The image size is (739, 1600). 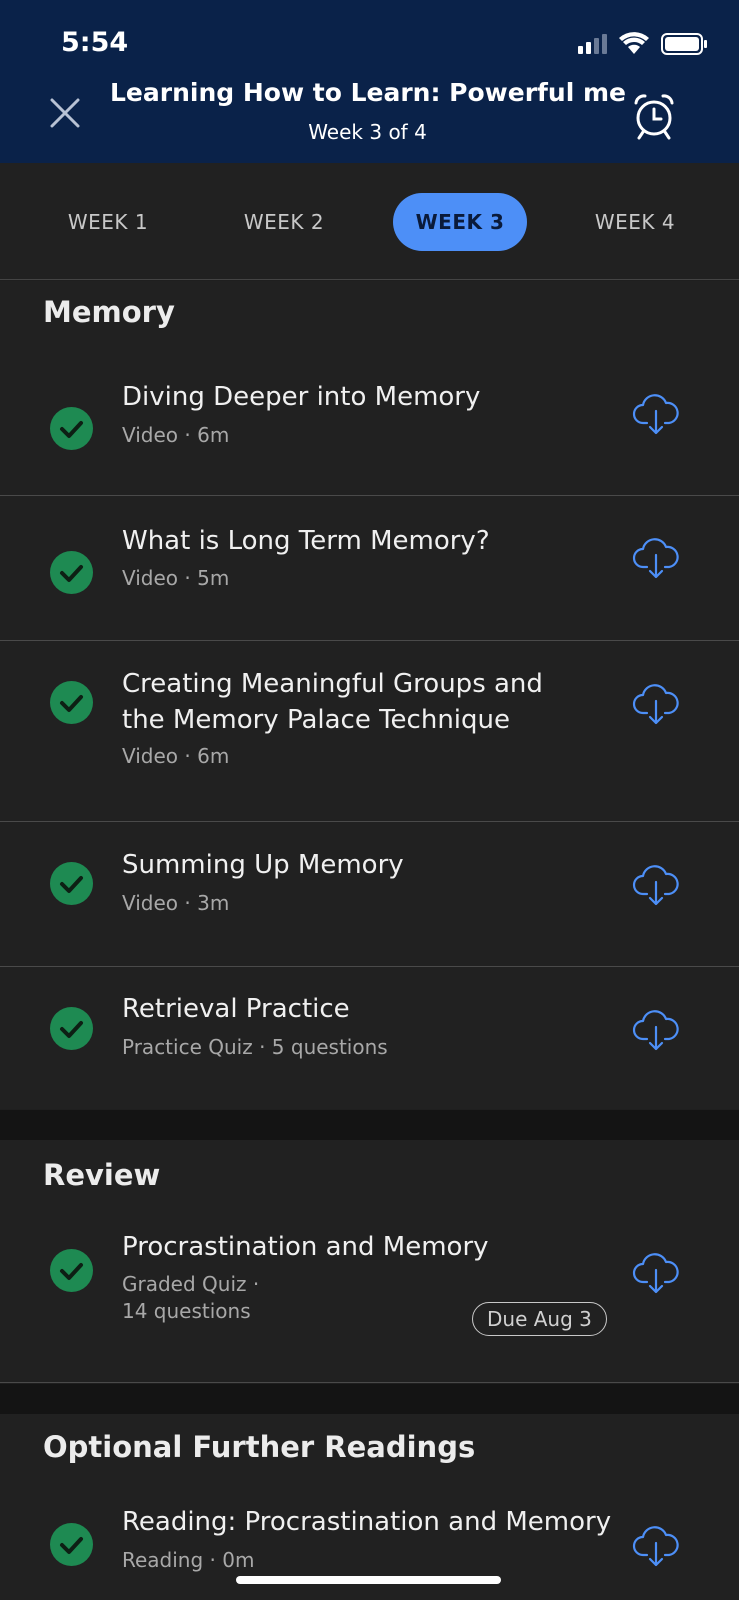 I want to click on item-meta: Practice Quiz · 5 questions, so click(x=255, y=1047).